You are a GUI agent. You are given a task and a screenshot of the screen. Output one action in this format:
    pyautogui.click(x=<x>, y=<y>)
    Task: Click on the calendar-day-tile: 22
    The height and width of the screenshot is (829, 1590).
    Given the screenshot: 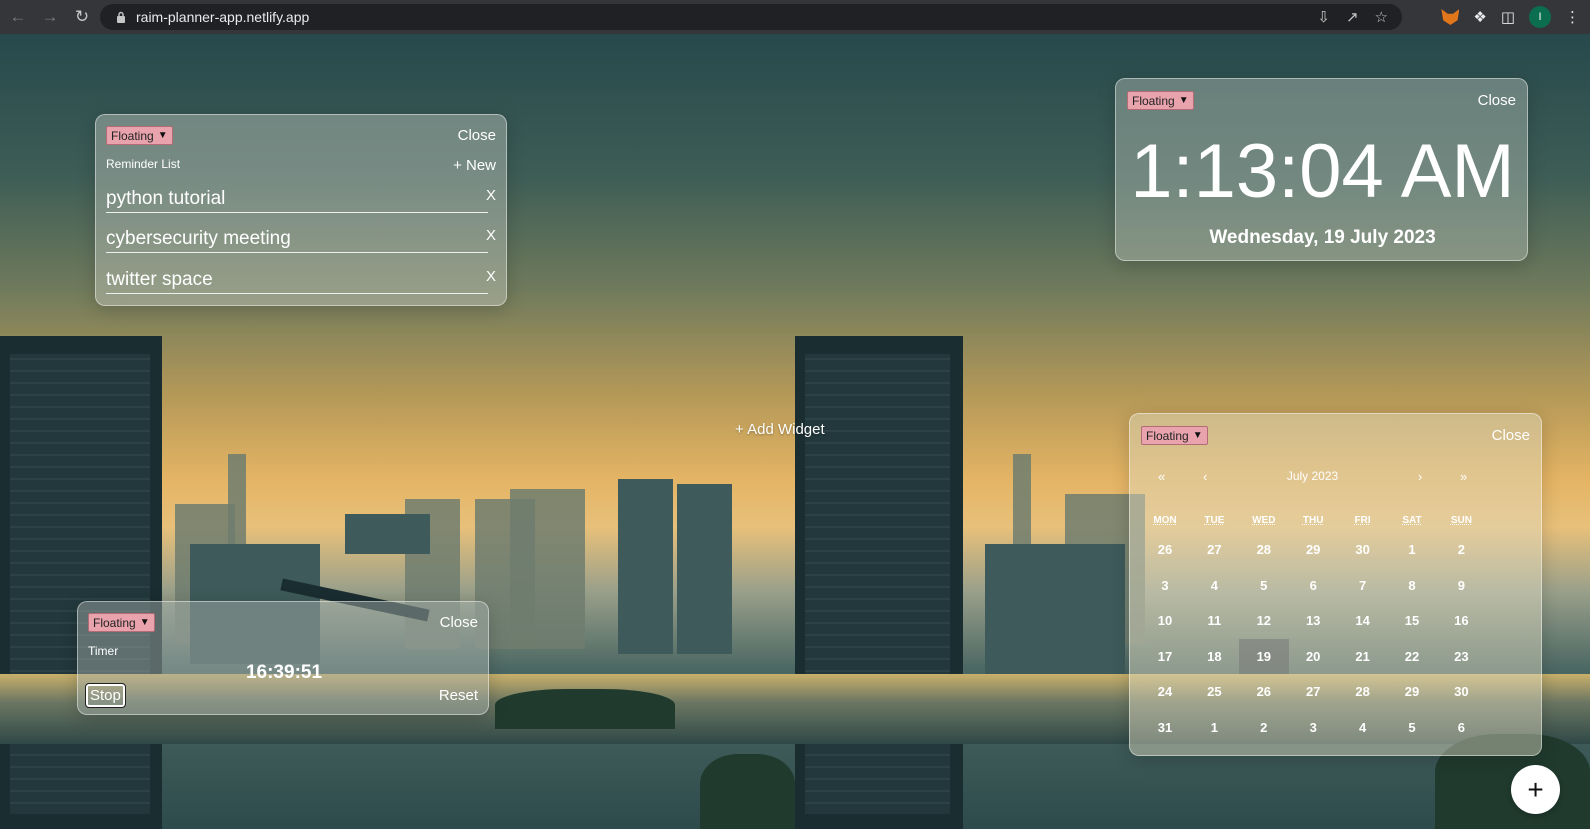 What is the action you would take?
    pyautogui.click(x=1412, y=656)
    